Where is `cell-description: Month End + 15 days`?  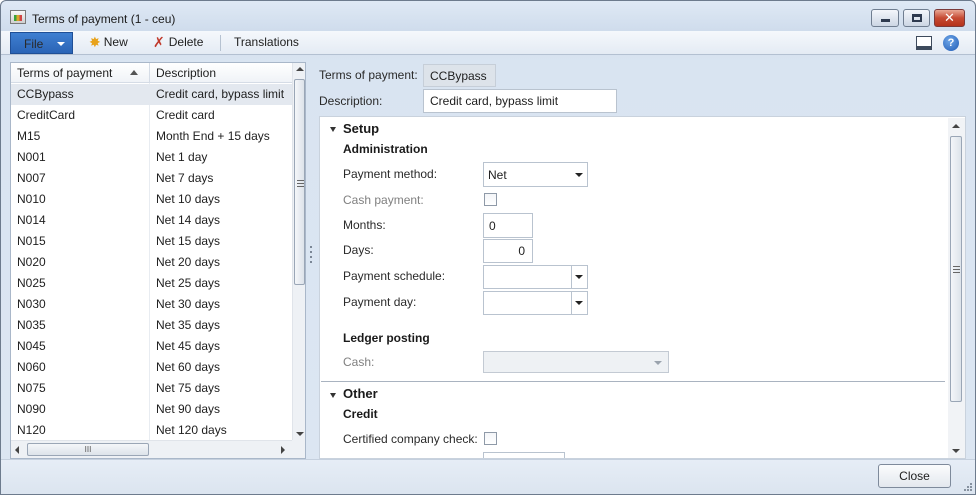 cell-description: Month End + 15 days is located at coordinates (213, 136).